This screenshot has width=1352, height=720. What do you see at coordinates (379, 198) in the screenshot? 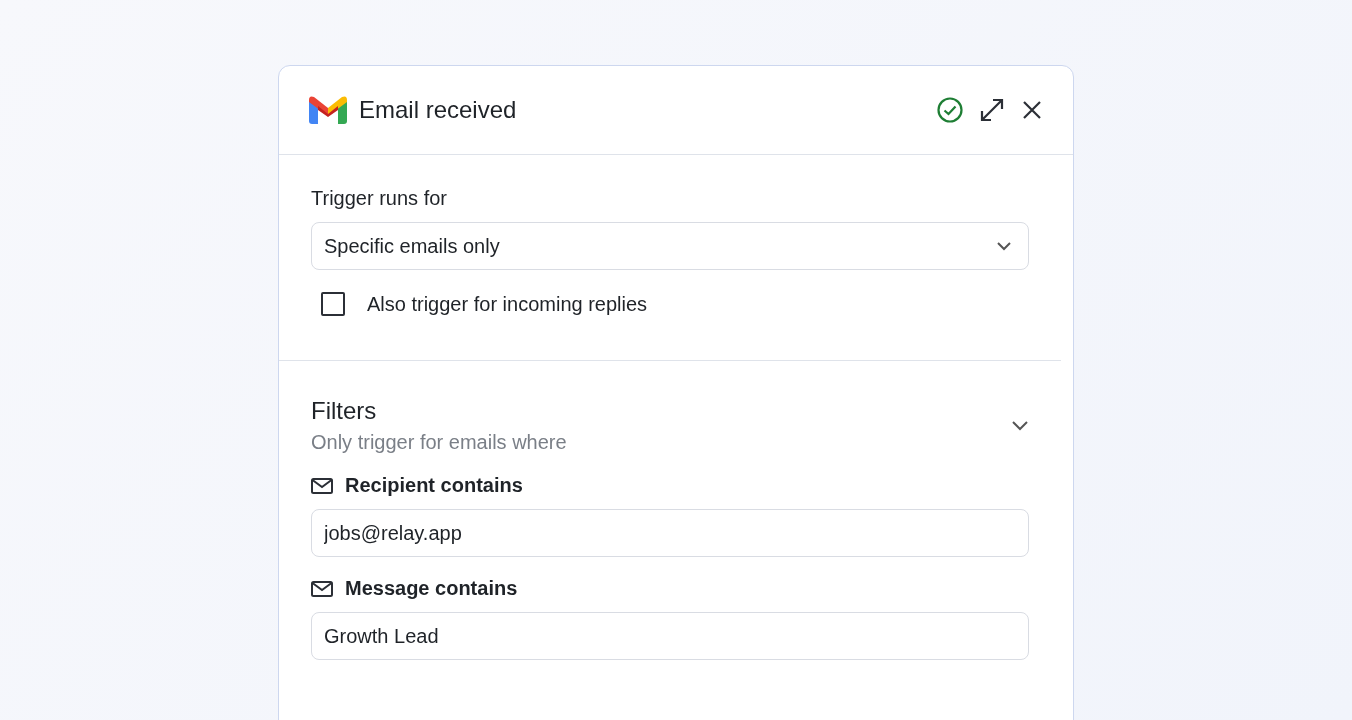
I see `field-label: Trigger runs for` at bounding box center [379, 198].